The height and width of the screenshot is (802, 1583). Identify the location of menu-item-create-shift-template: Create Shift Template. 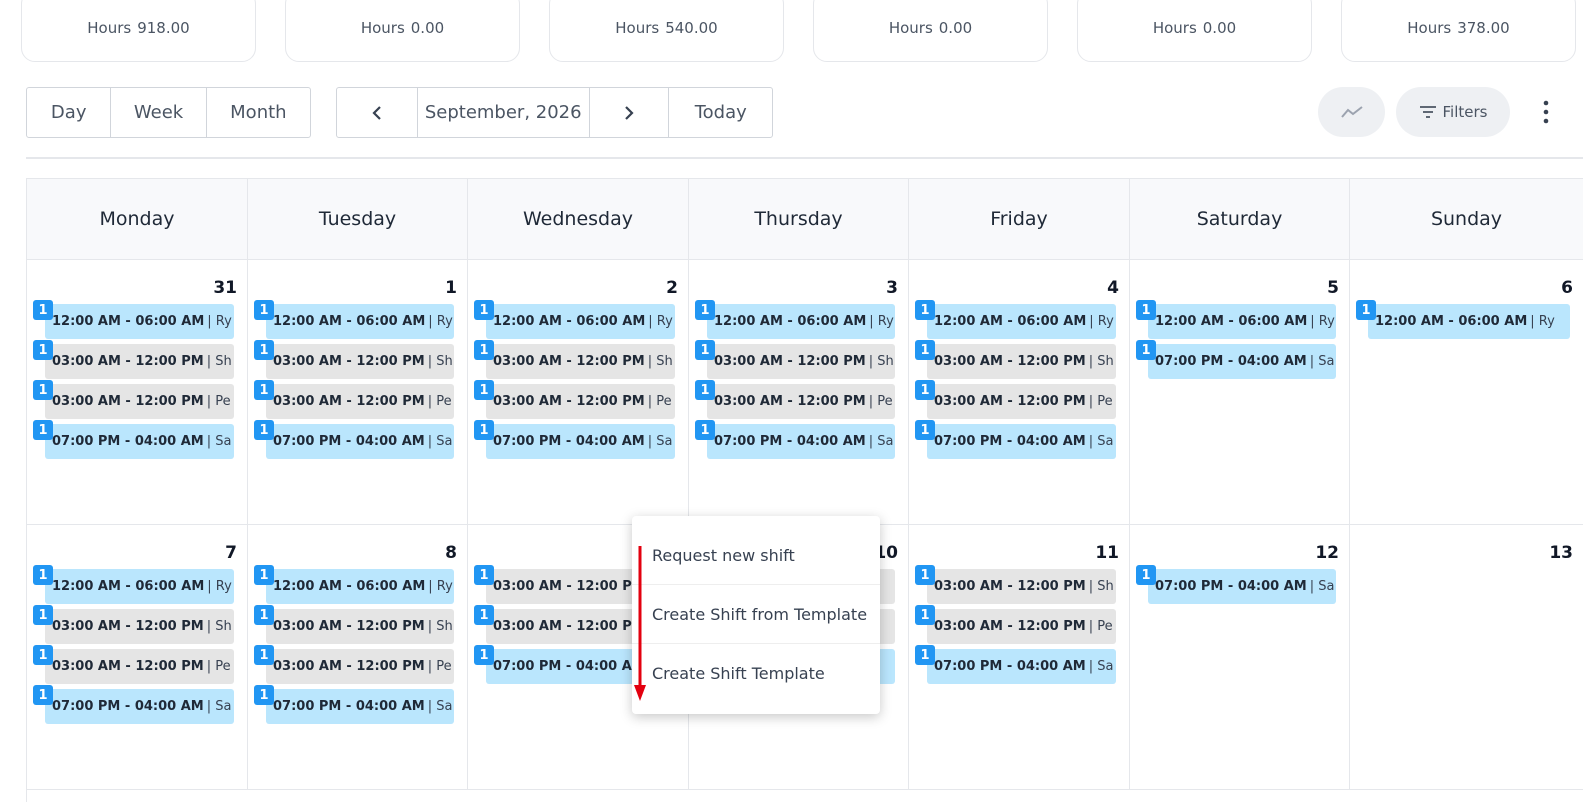
(756, 673).